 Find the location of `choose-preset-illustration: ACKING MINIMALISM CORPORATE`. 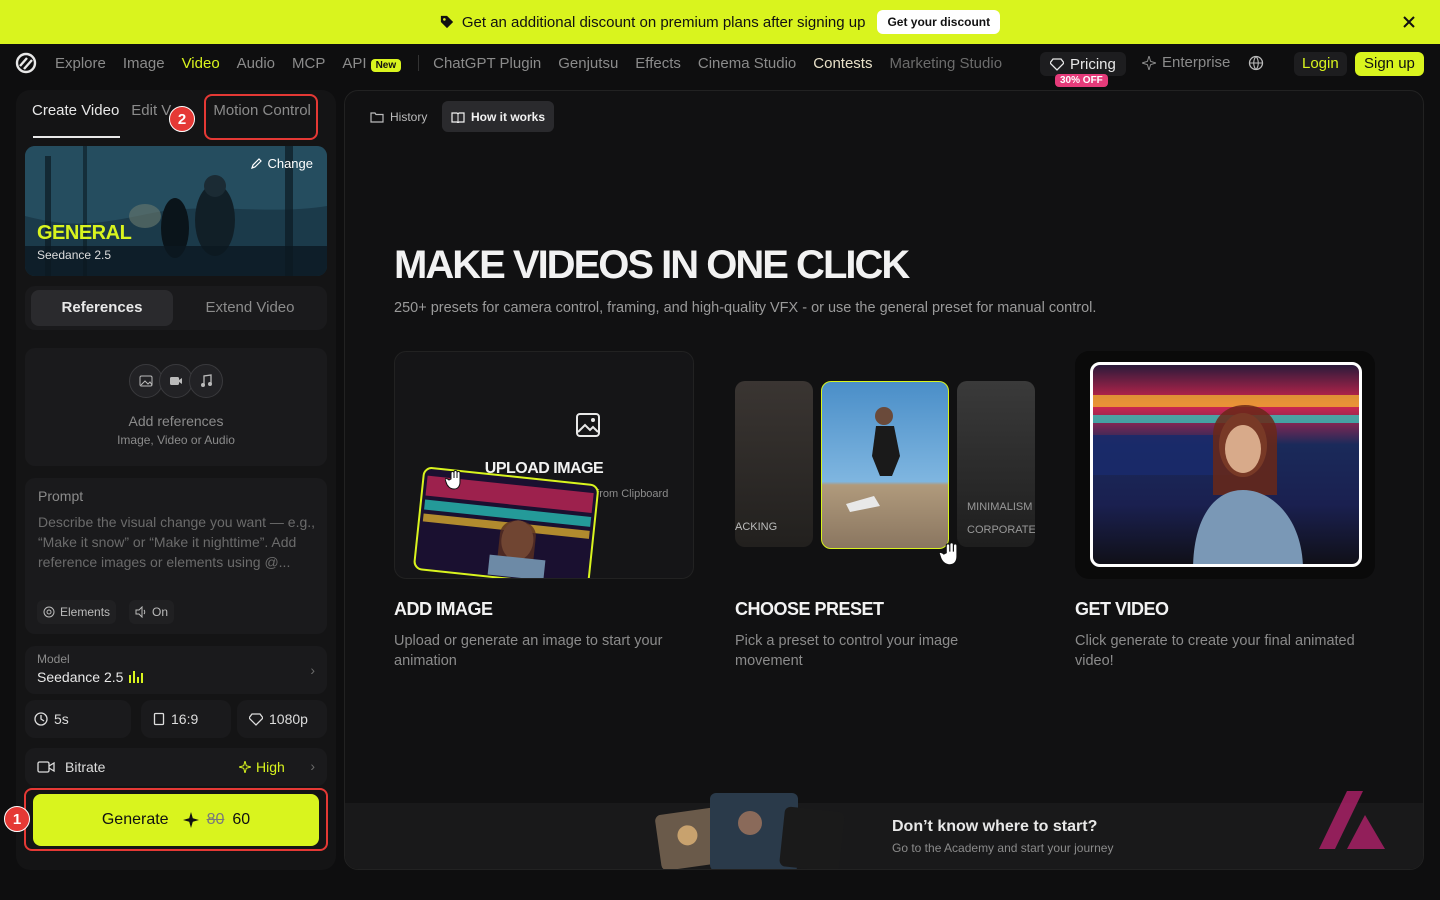

choose-preset-illustration: ACKING MINIMALISM CORPORATE is located at coordinates (885, 465).